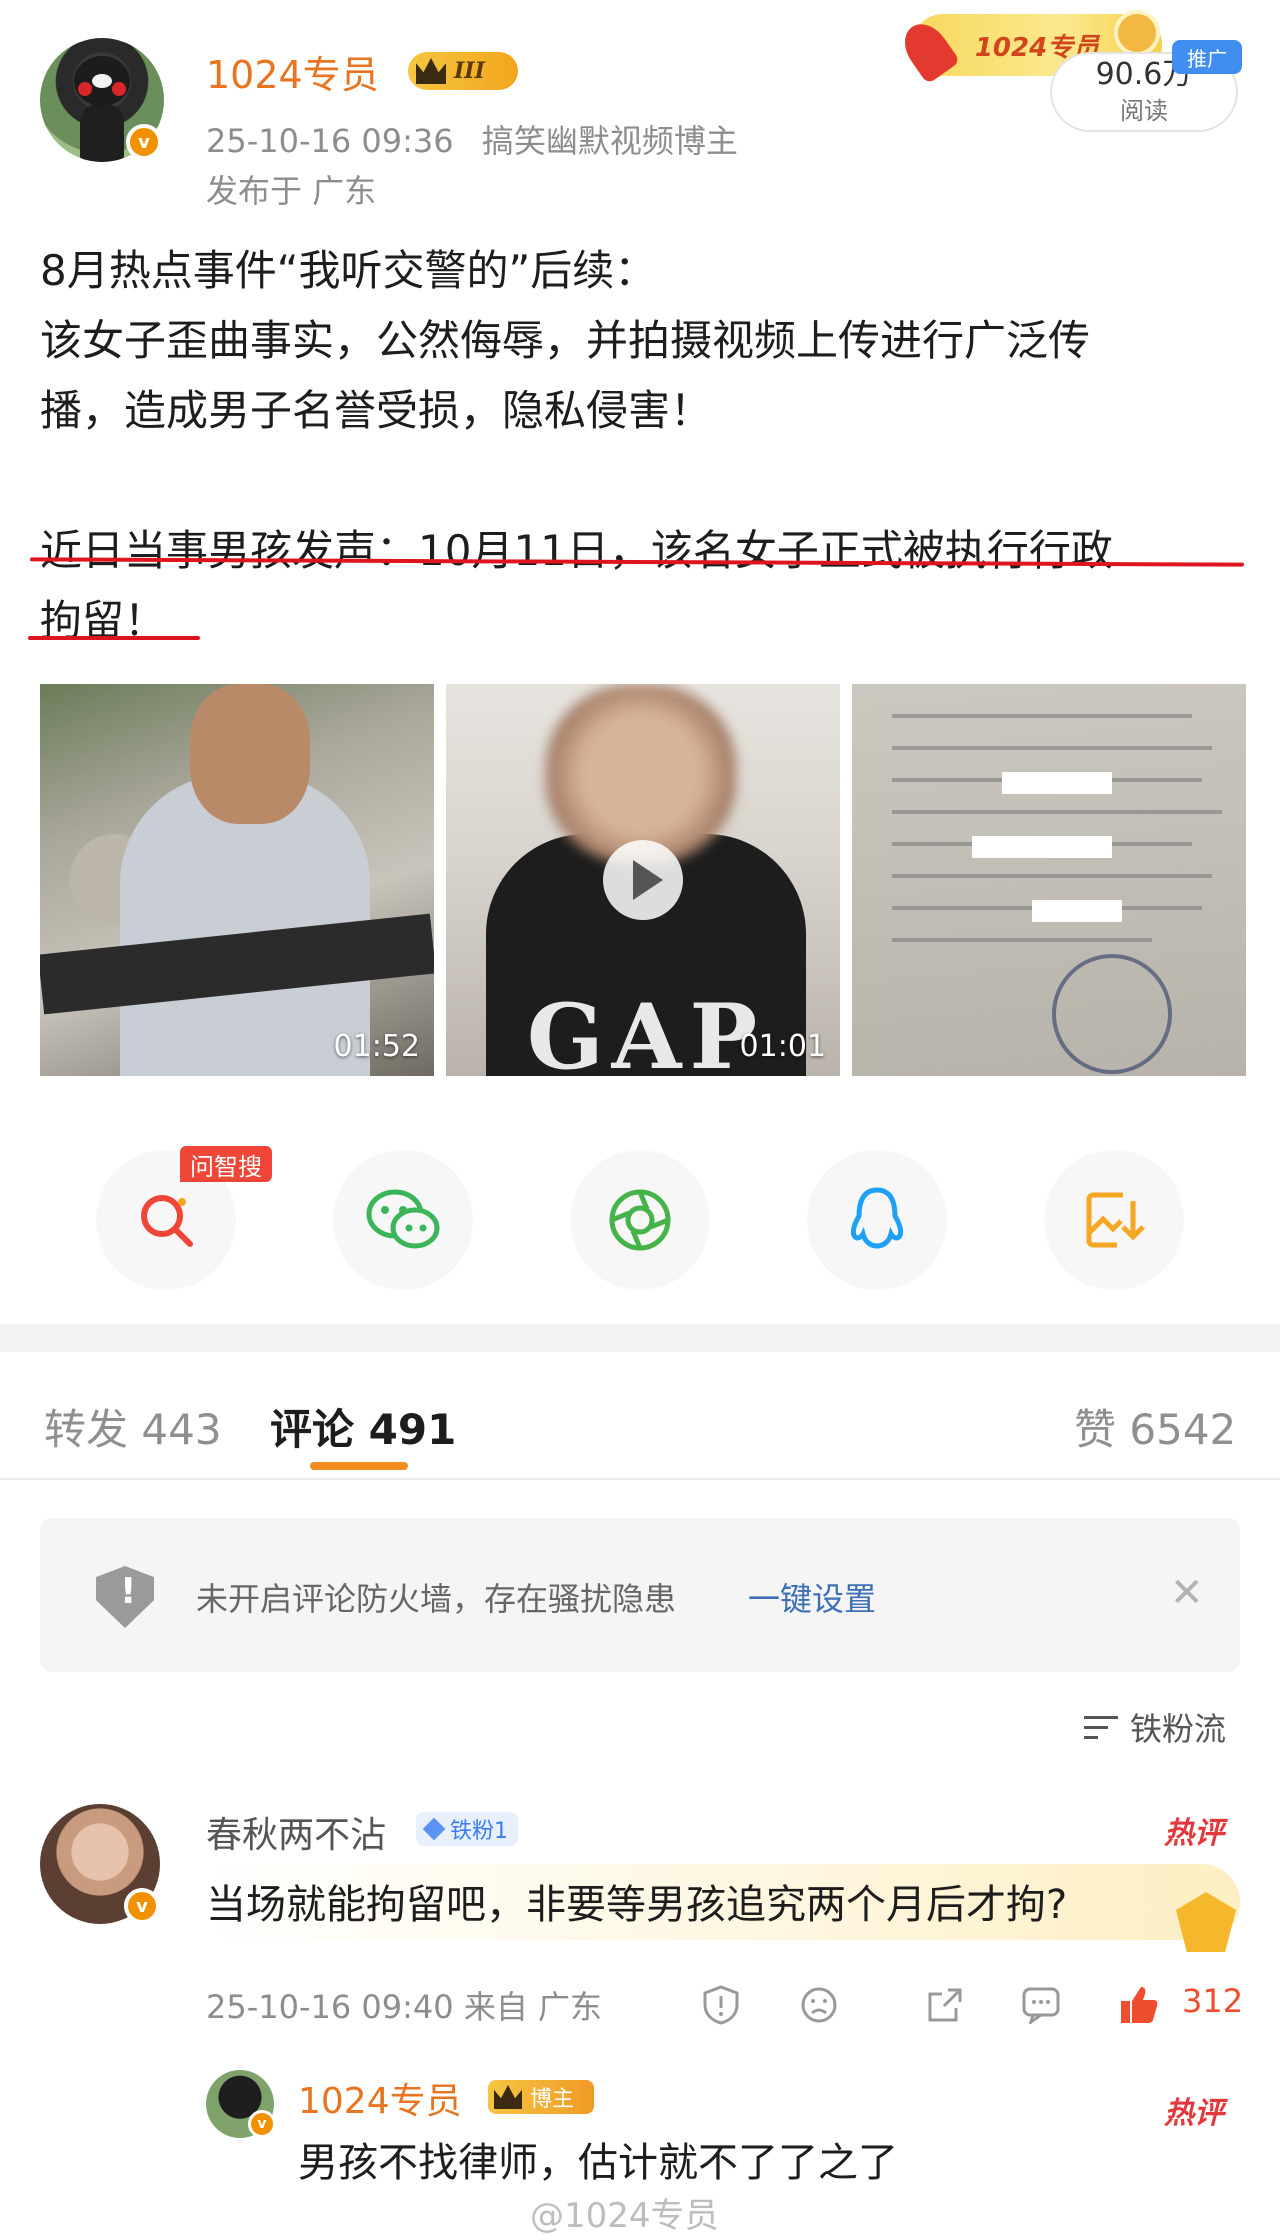 Image resolution: width=1280 pixels, height=2240 pixels. What do you see at coordinates (330, 141) in the screenshot?
I see `post-timestamp: 25-10-16 09:36` at bounding box center [330, 141].